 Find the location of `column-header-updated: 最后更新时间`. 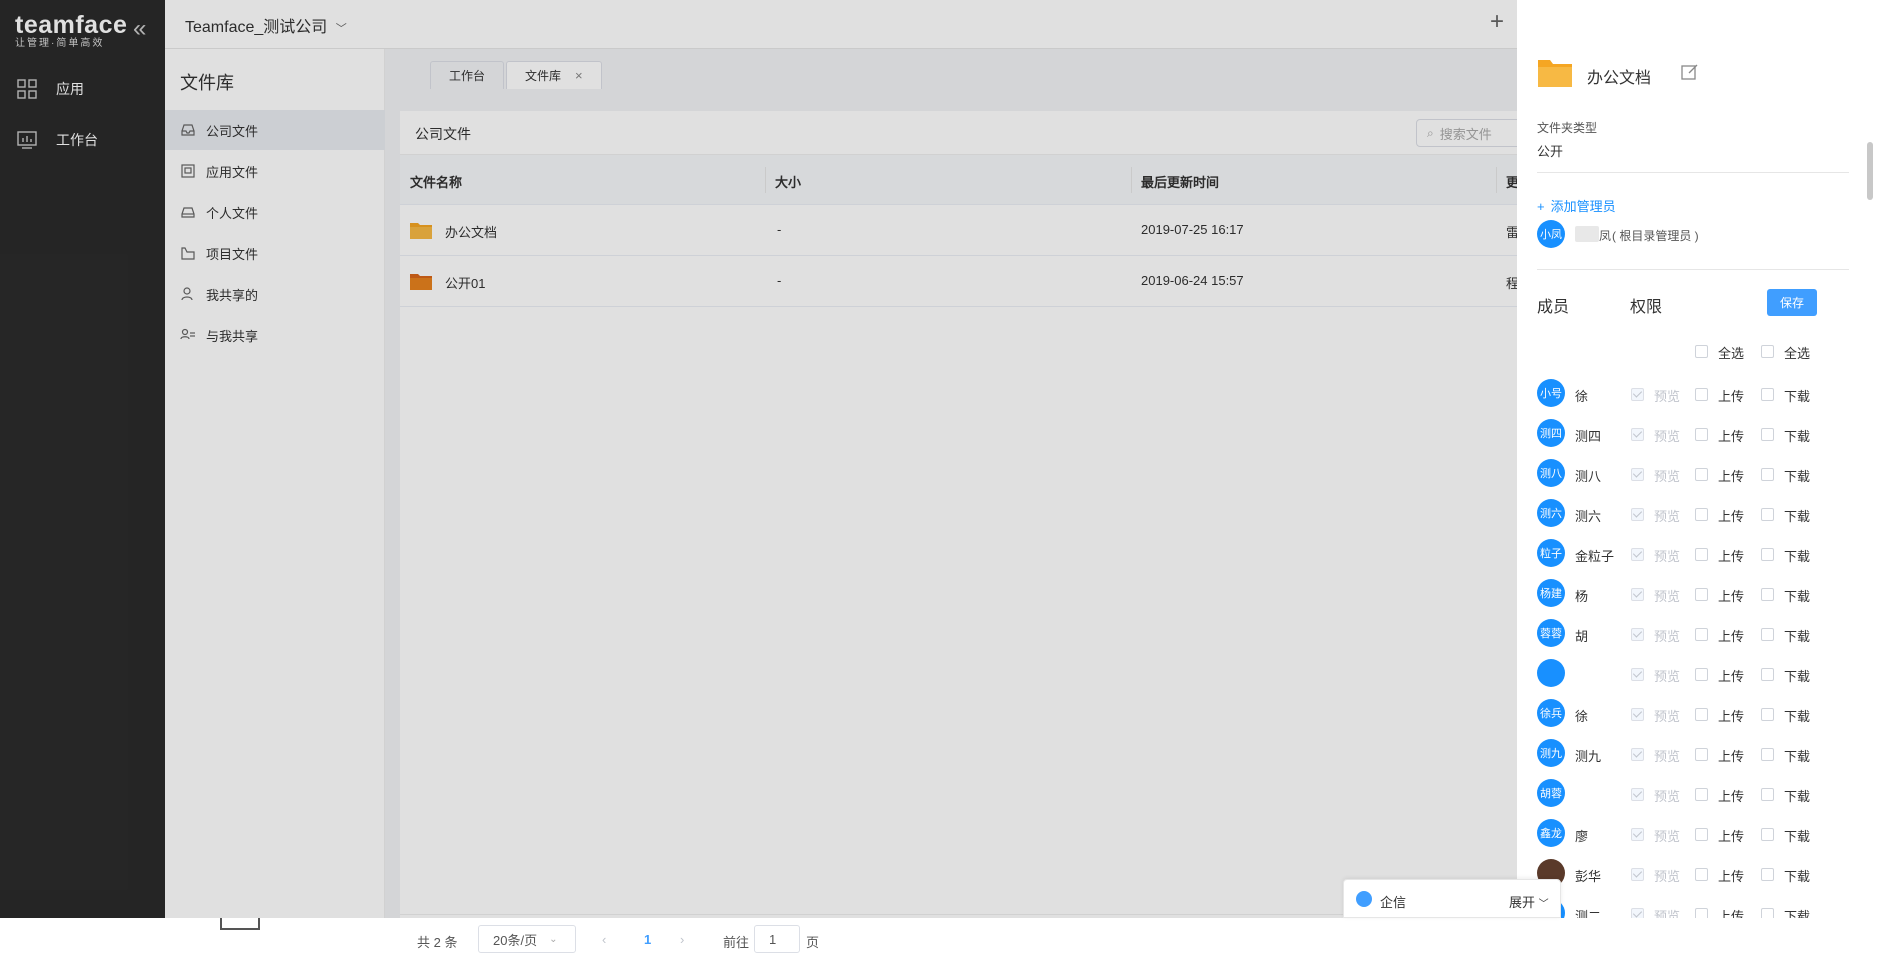

column-header-updated: 最后更新时间 is located at coordinates (1180, 181).